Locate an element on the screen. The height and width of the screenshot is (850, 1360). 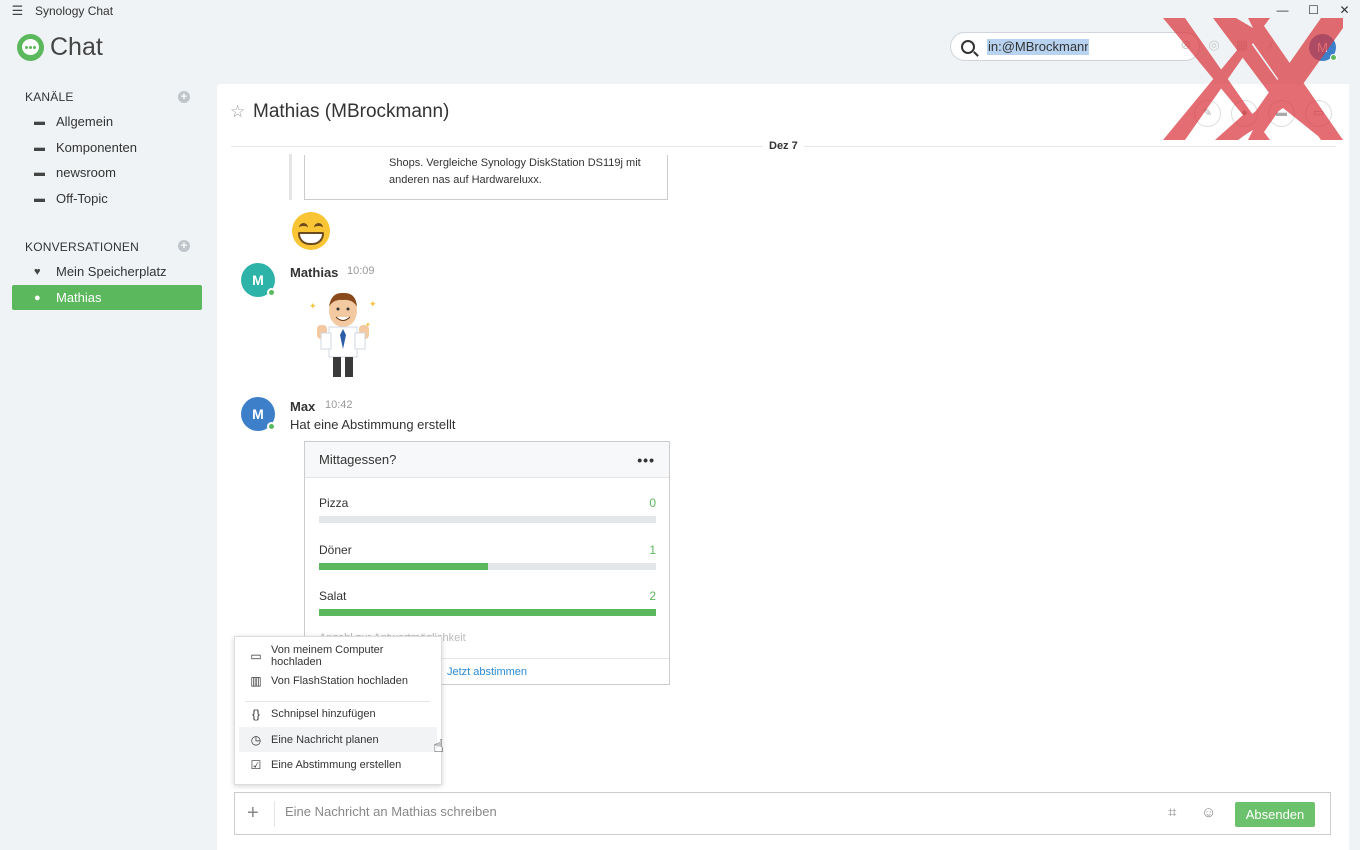
schedule-icon: ◷ is located at coordinates (256, 739).